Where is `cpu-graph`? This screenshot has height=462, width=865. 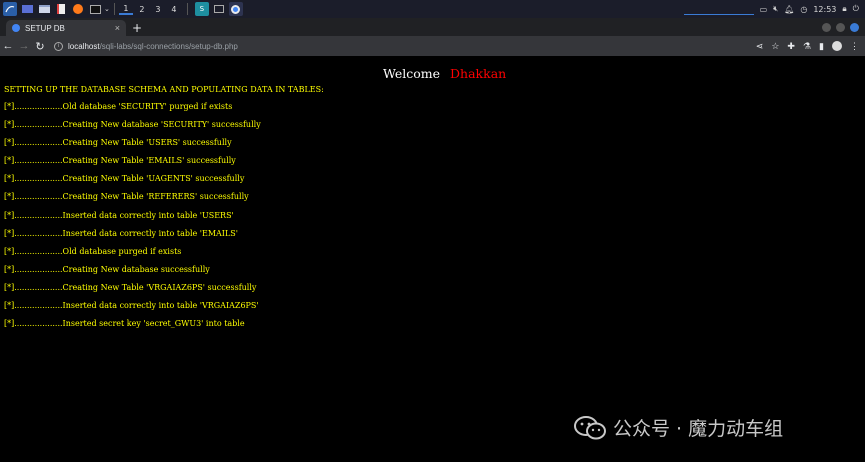
cpu-graph is located at coordinates (718, 9).